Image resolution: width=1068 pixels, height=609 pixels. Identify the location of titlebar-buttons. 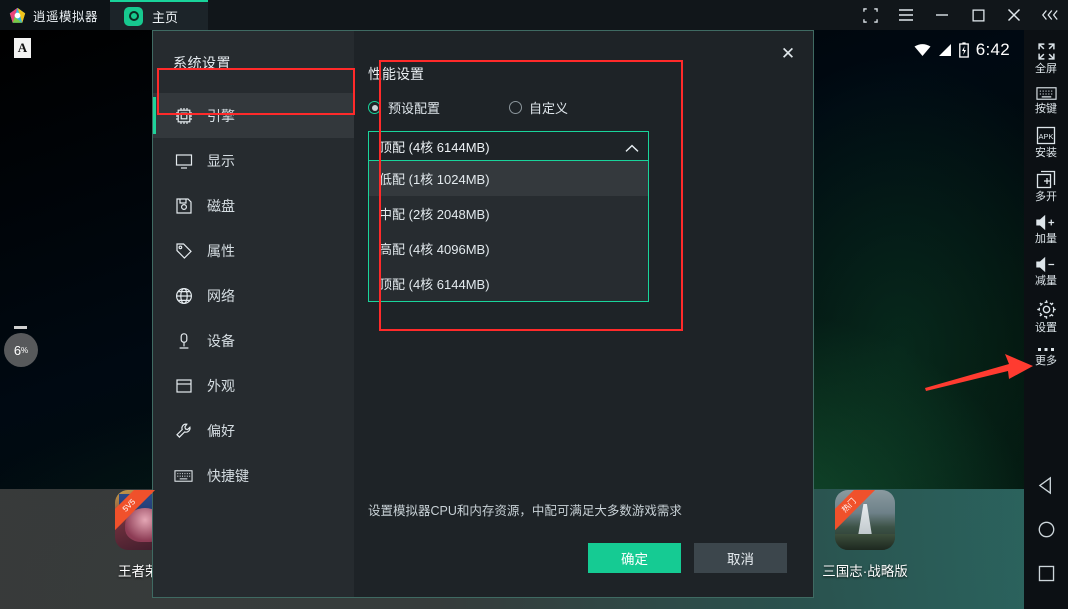
(960, 15).